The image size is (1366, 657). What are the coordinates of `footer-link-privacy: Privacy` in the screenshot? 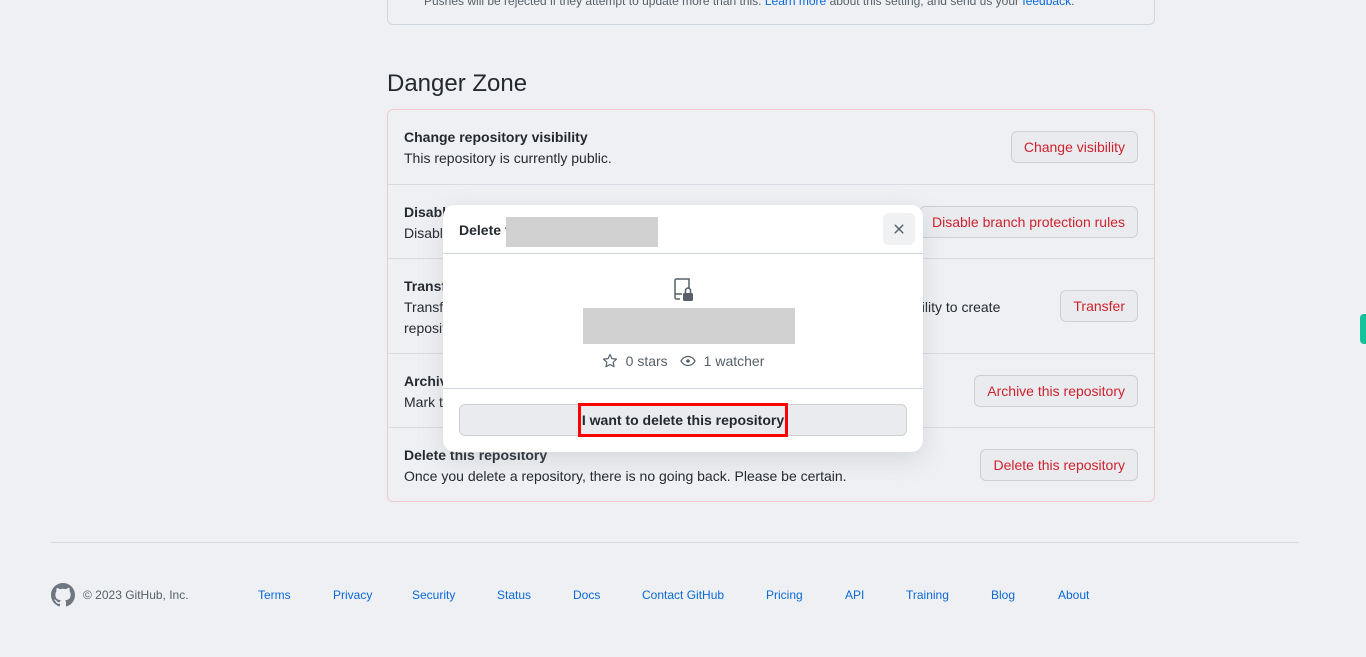 It's located at (352, 595).